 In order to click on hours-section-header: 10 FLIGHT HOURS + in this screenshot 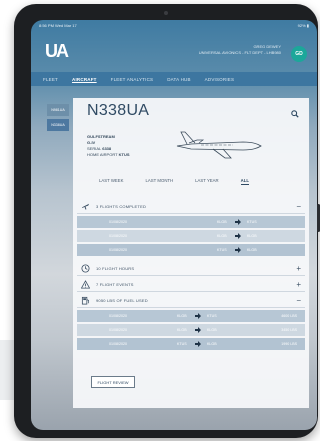, I will do `click(191, 269)`.